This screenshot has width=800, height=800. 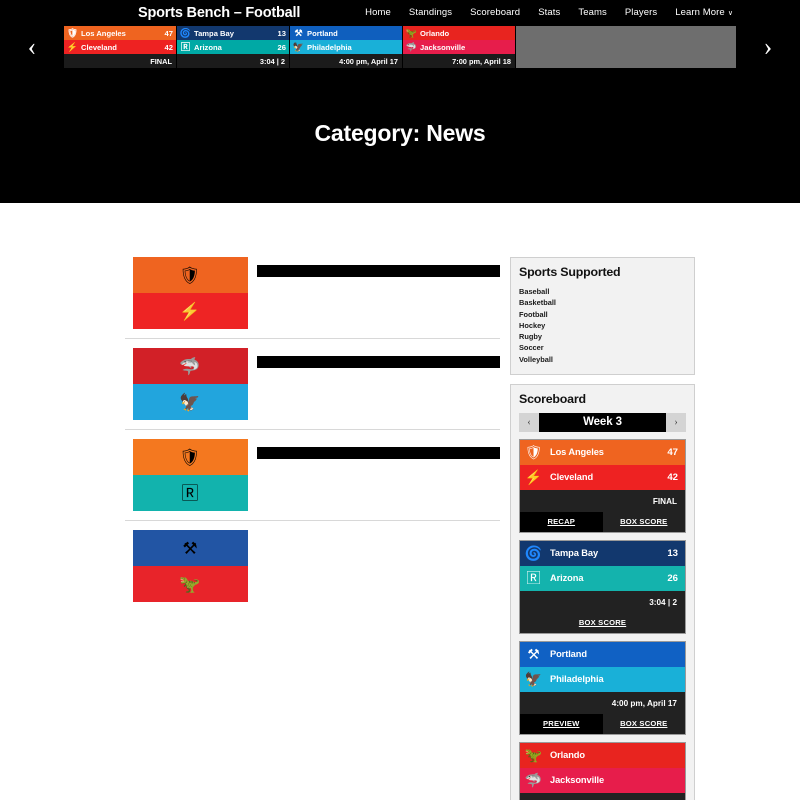 I want to click on team-name: Cleveland, so click(x=99, y=47).